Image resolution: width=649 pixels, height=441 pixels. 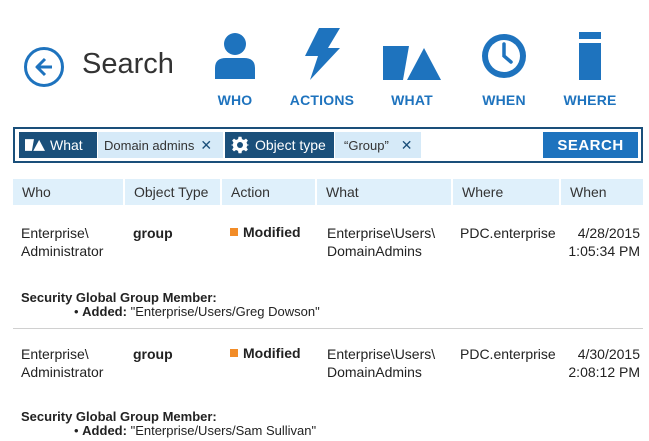 I want to click on column-header-object-type: Object Type, so click(x=172, y=192).